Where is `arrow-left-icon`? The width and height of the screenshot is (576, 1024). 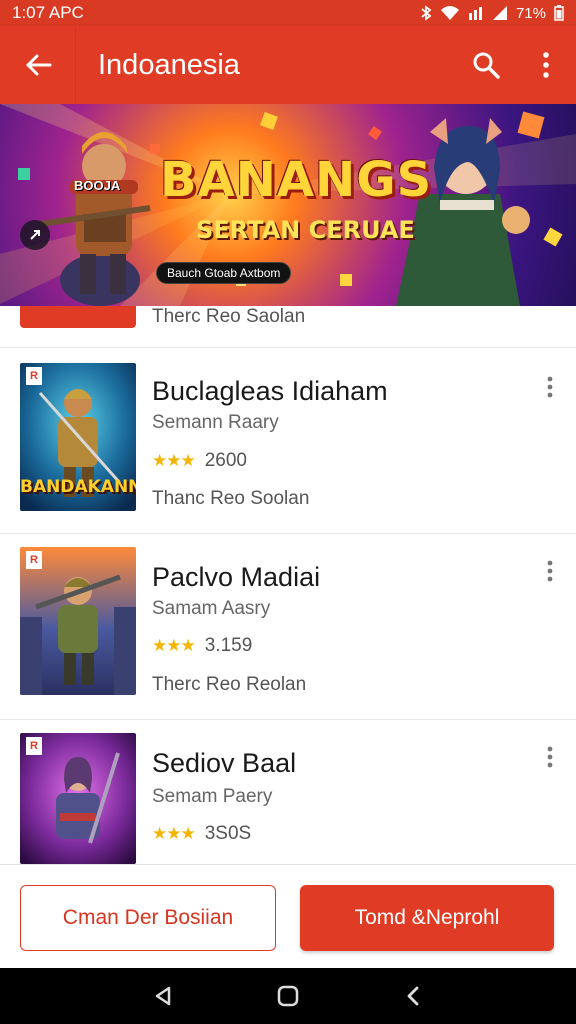
arrow-left-icon is located at coordinates (38, 65).